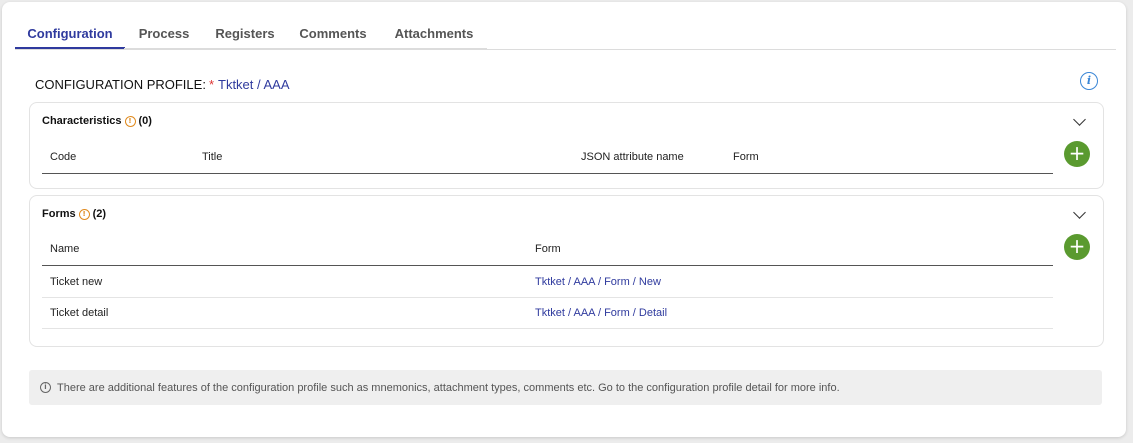 Image resolution: width=1133 pixels, height=443 pixels. I want to click on characteristics-table-header: Code Title JSON attribute name Form, so click(547, 157).